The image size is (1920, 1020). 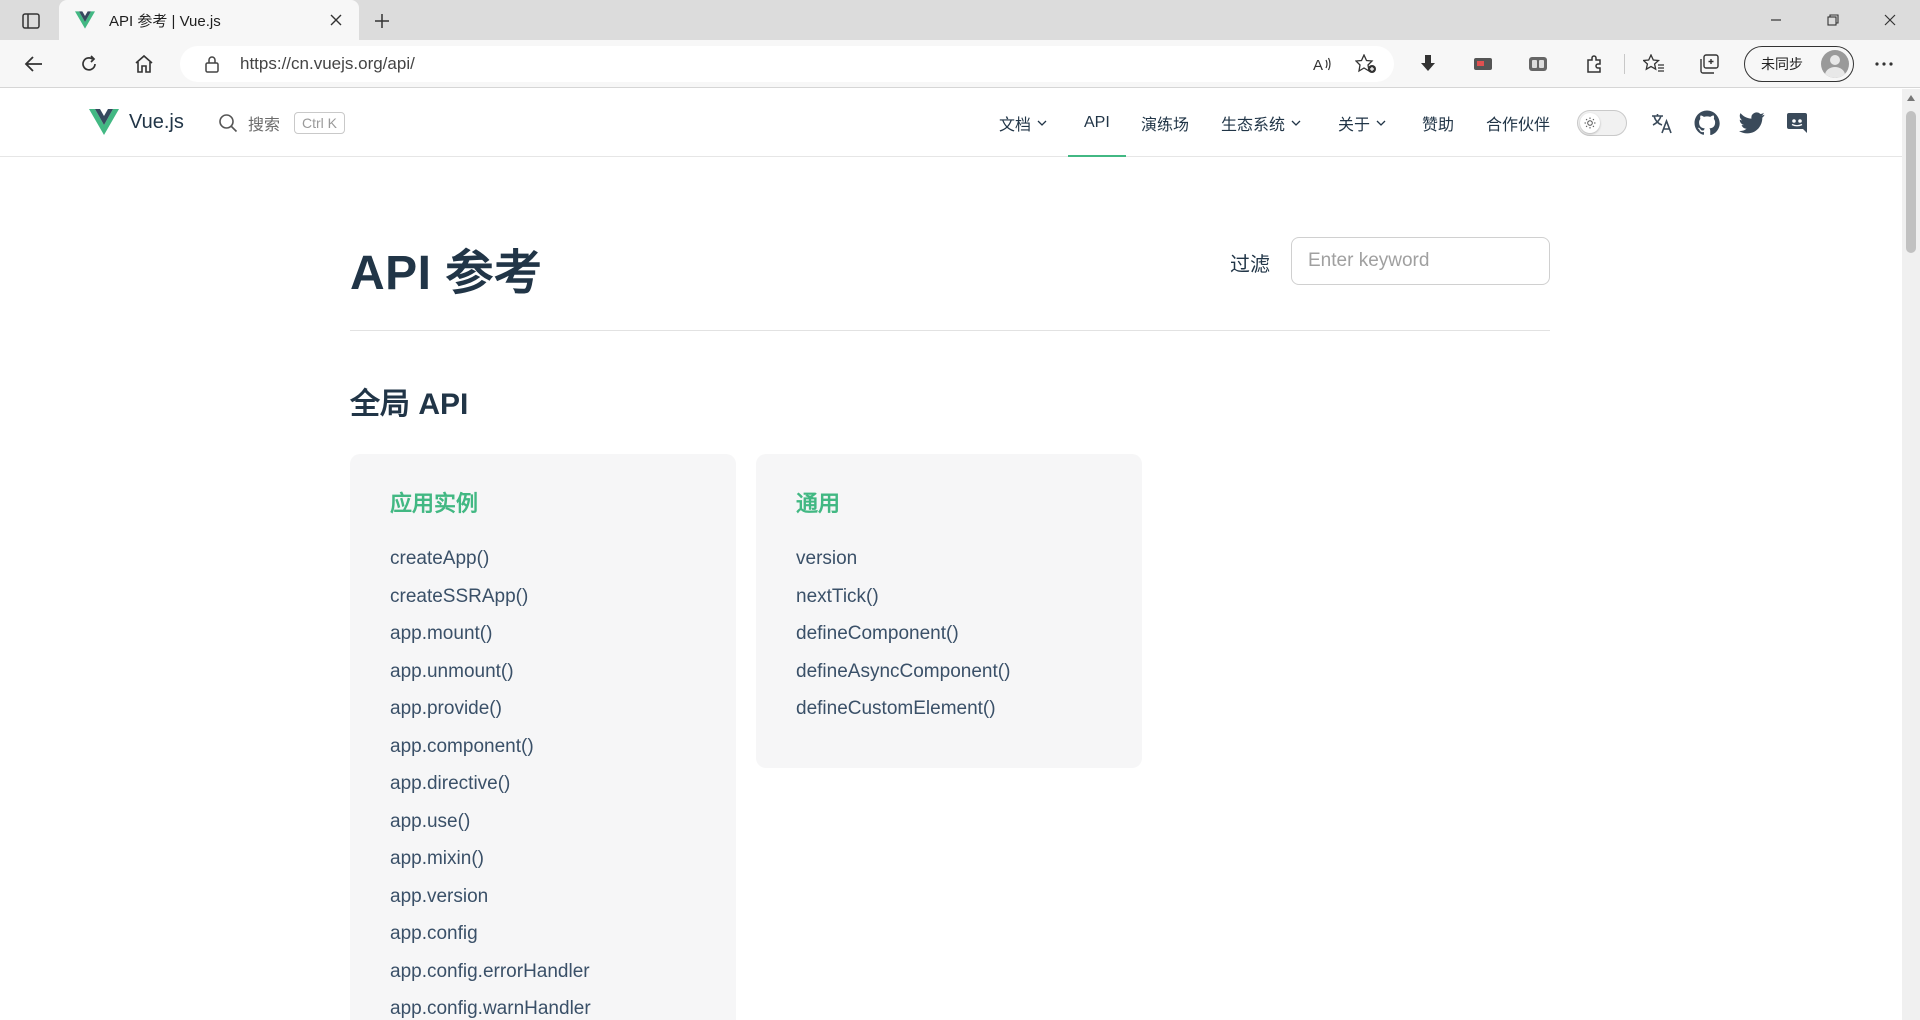 I want to click on tab-title: API 参考 | Vue.js, so click(x=165, y=21).